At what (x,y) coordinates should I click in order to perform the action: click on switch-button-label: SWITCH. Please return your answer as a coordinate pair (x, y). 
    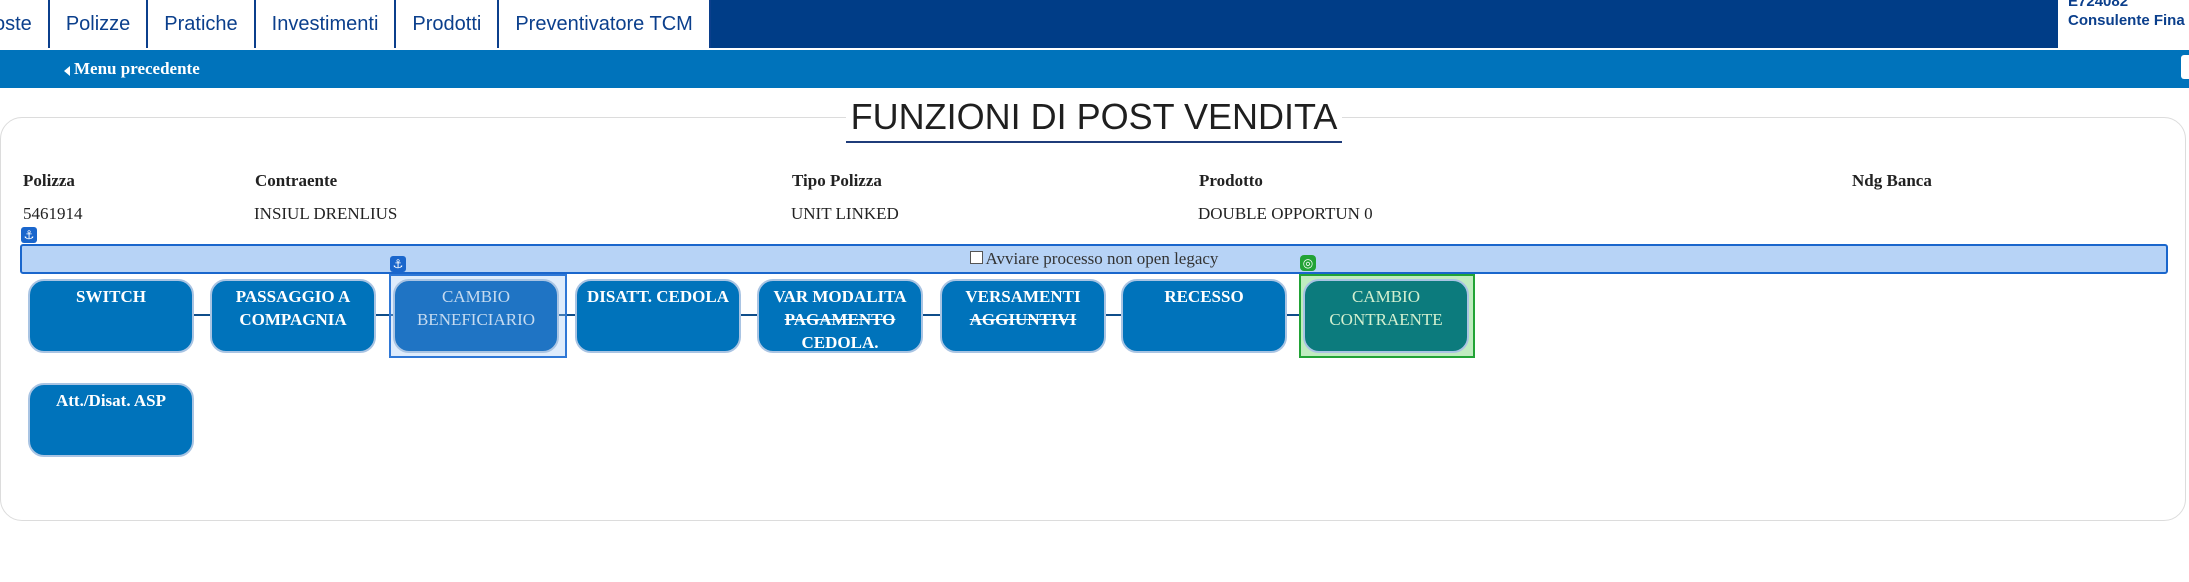
    Looking at the image, I should click on (111, 296).